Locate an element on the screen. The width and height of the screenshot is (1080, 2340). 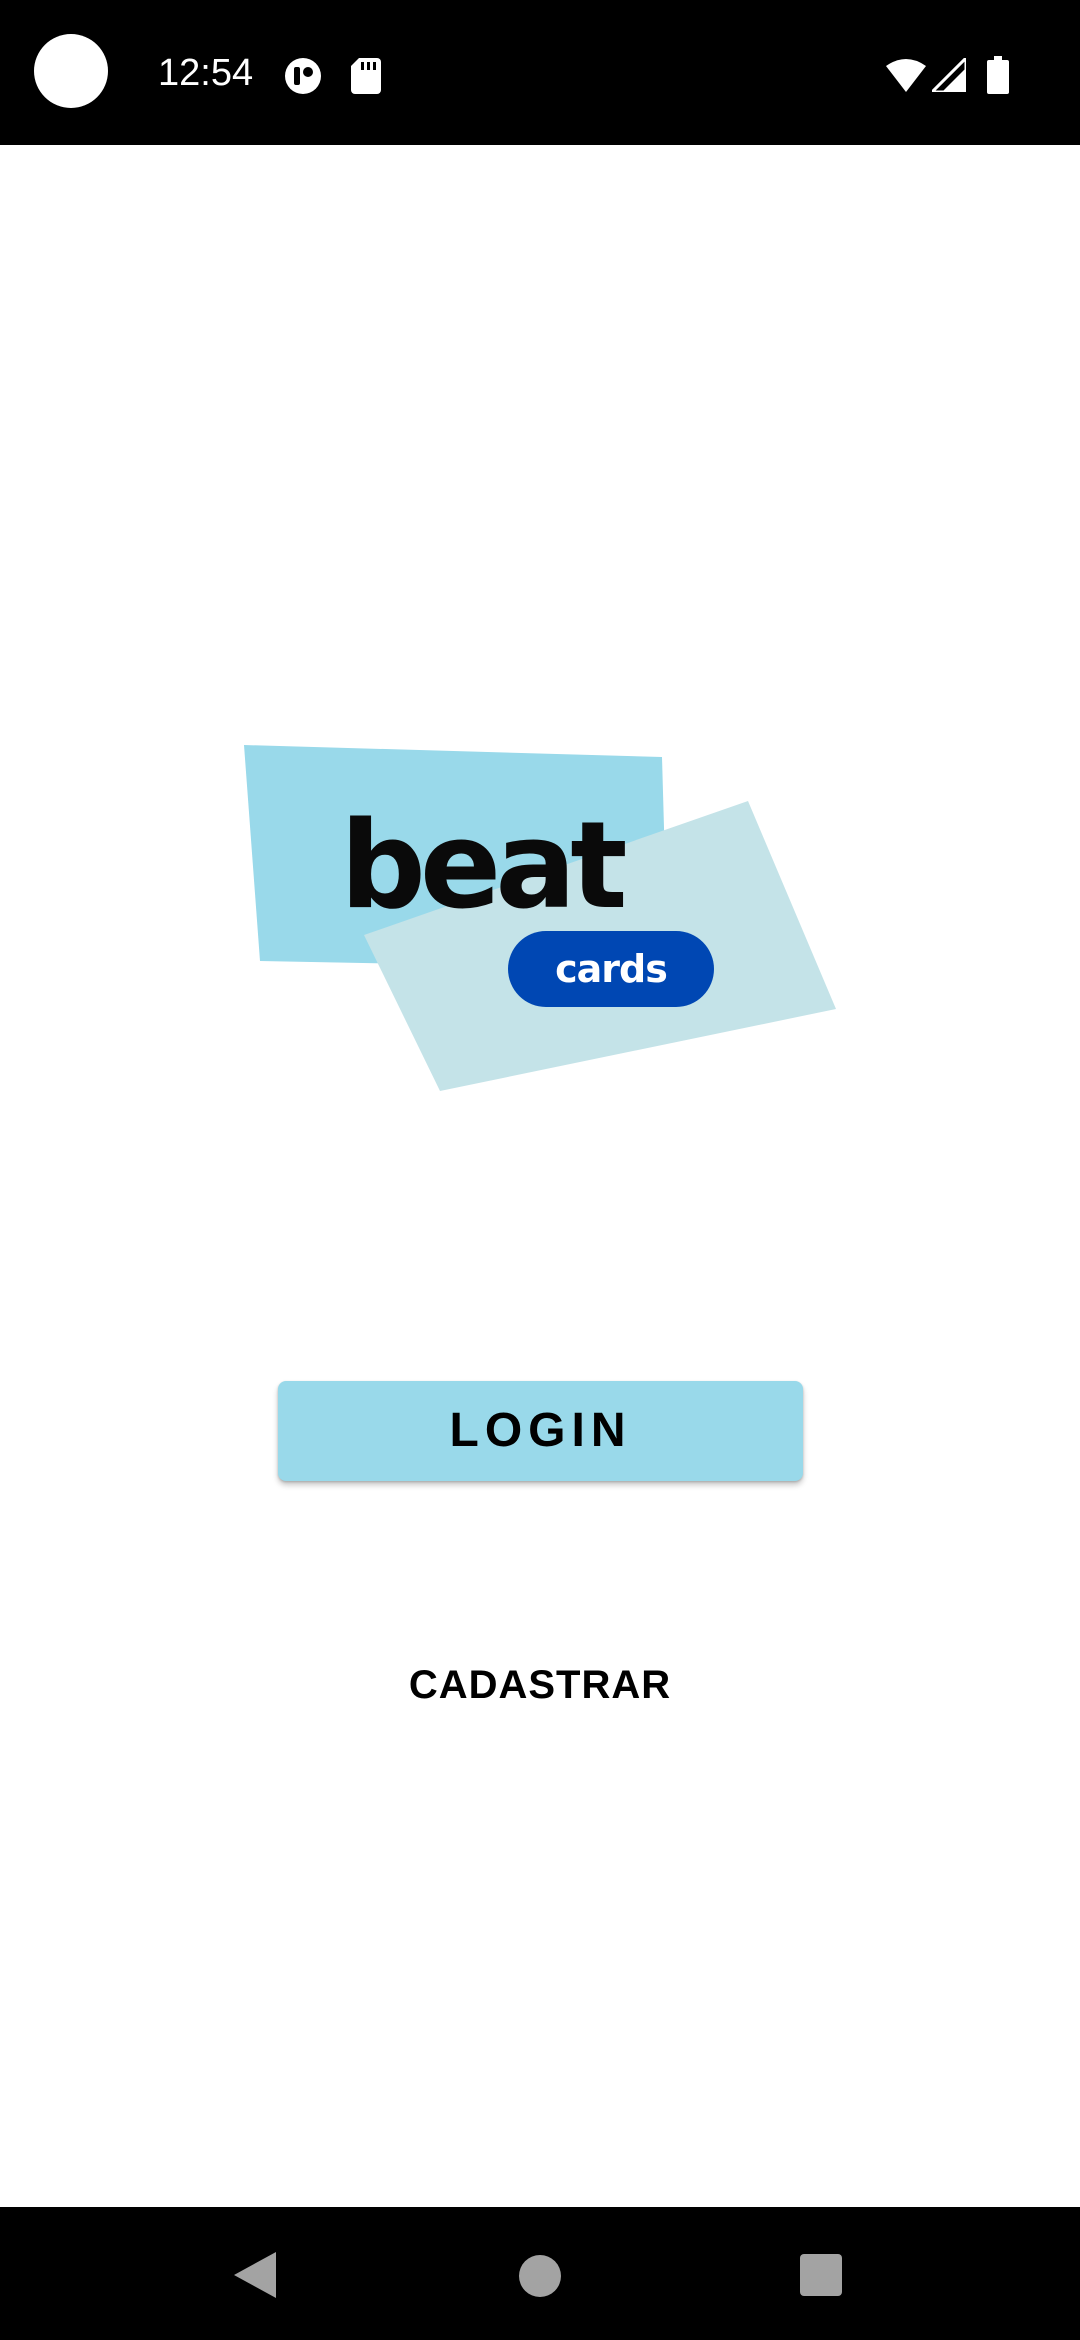
beat-cards-logo: beat cards is located at coordinates (540, 918).